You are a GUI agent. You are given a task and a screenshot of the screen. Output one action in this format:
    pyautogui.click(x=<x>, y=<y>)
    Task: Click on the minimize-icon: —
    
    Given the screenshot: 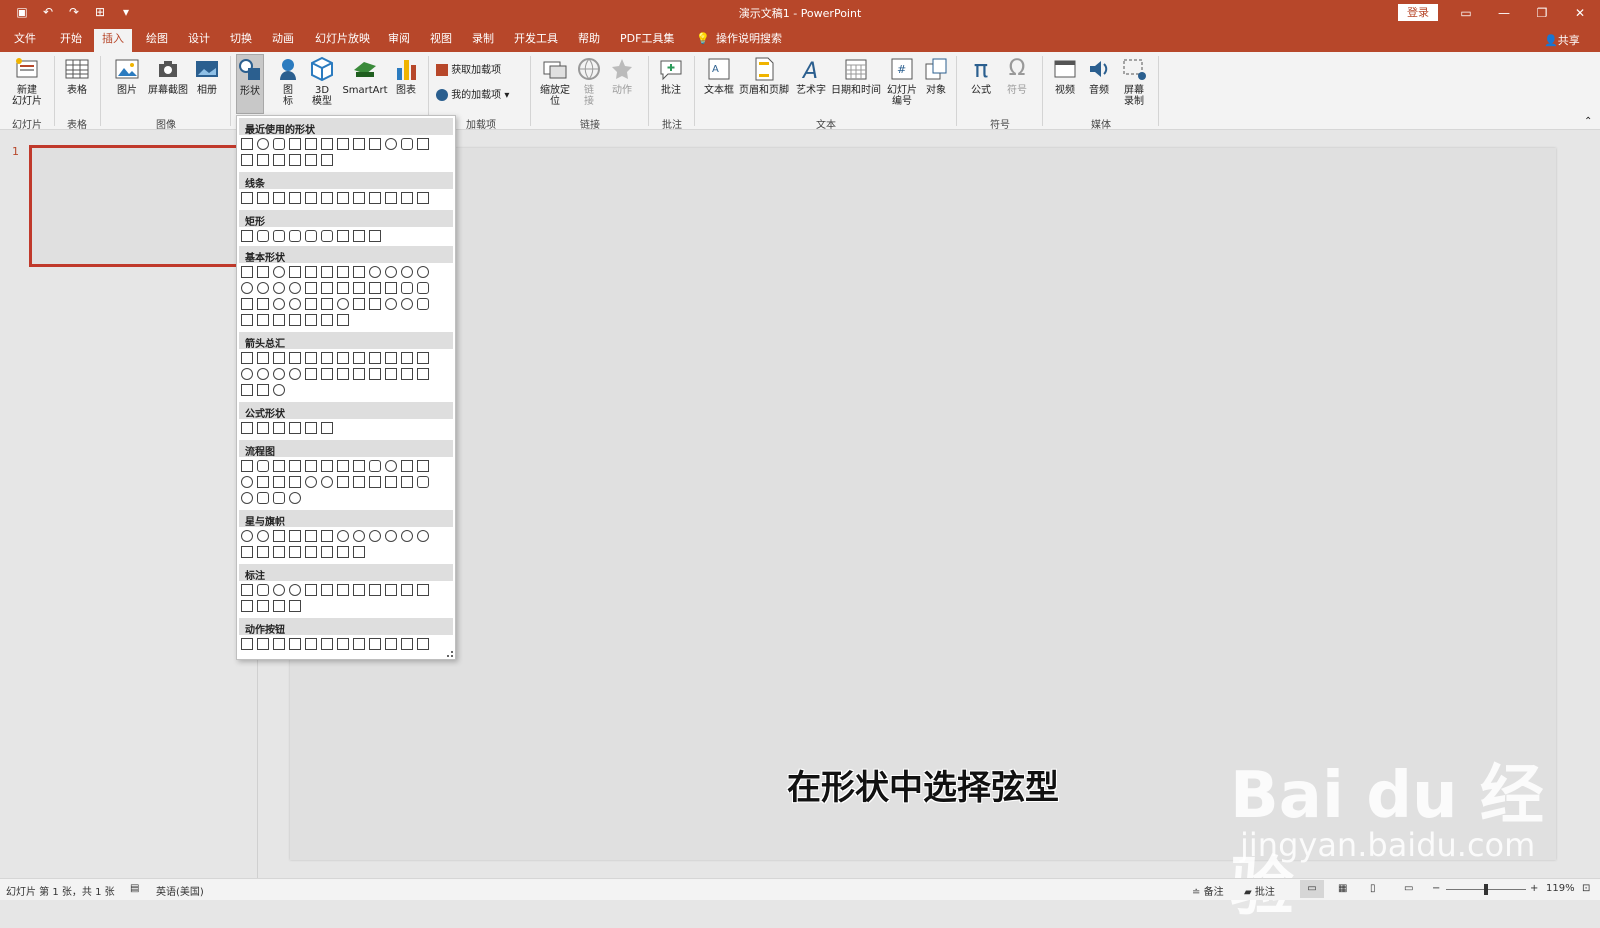 What is the action you would take?
    pyautogui.click(x=1504, y=13)
    